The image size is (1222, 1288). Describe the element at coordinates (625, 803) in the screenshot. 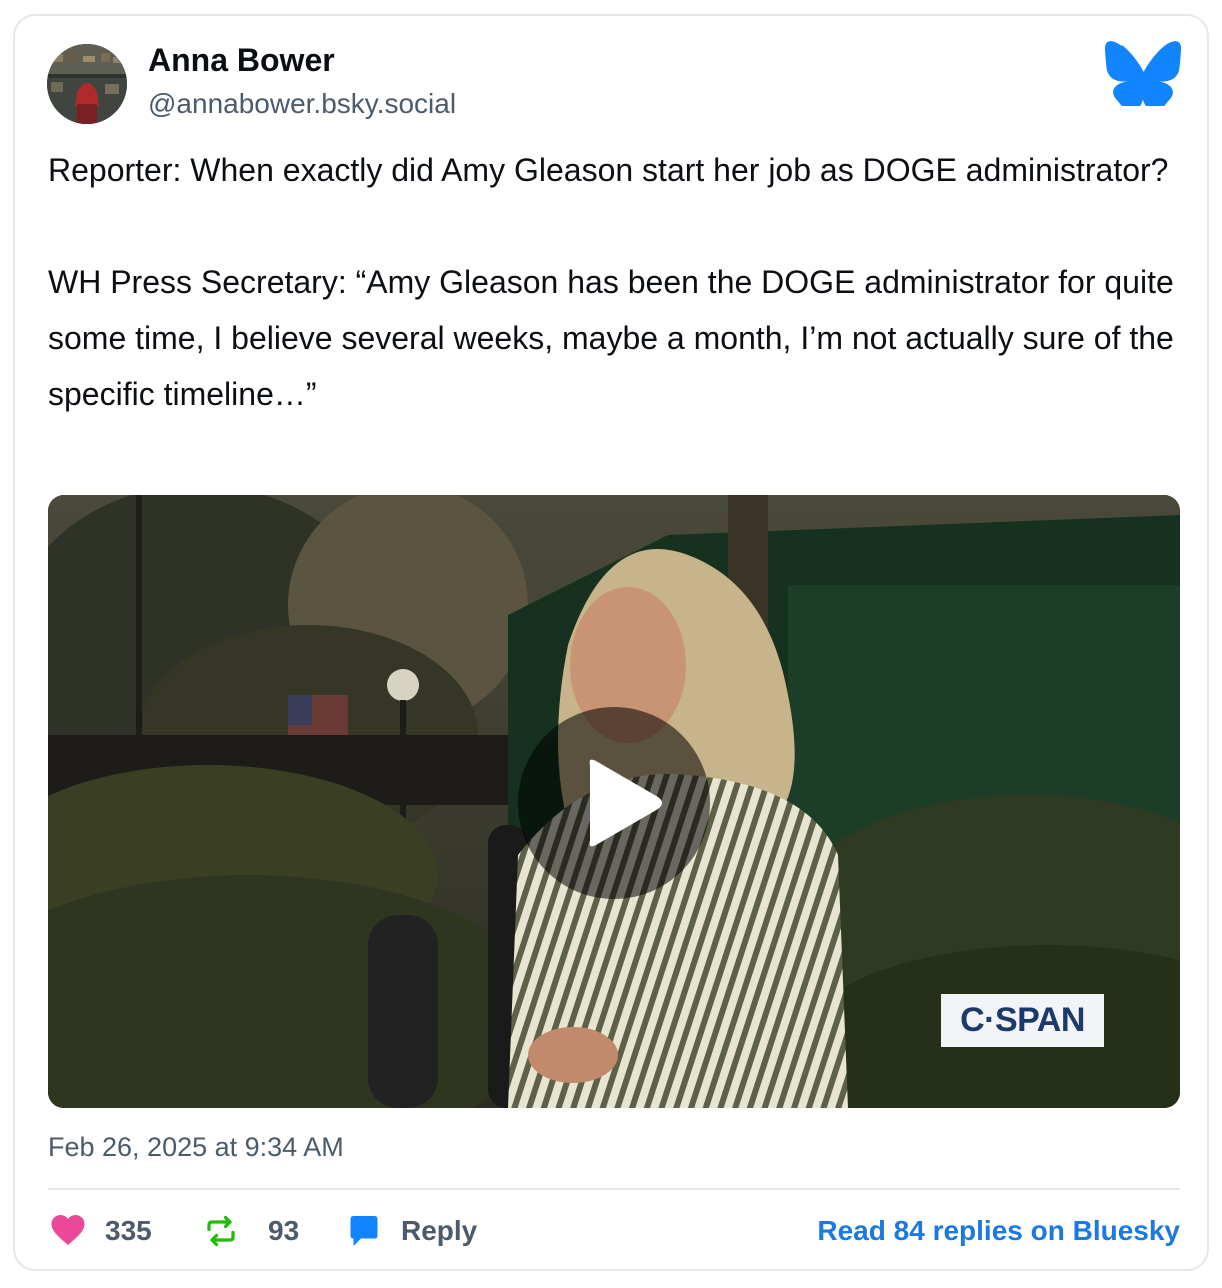

I see `play-icon` at that location.